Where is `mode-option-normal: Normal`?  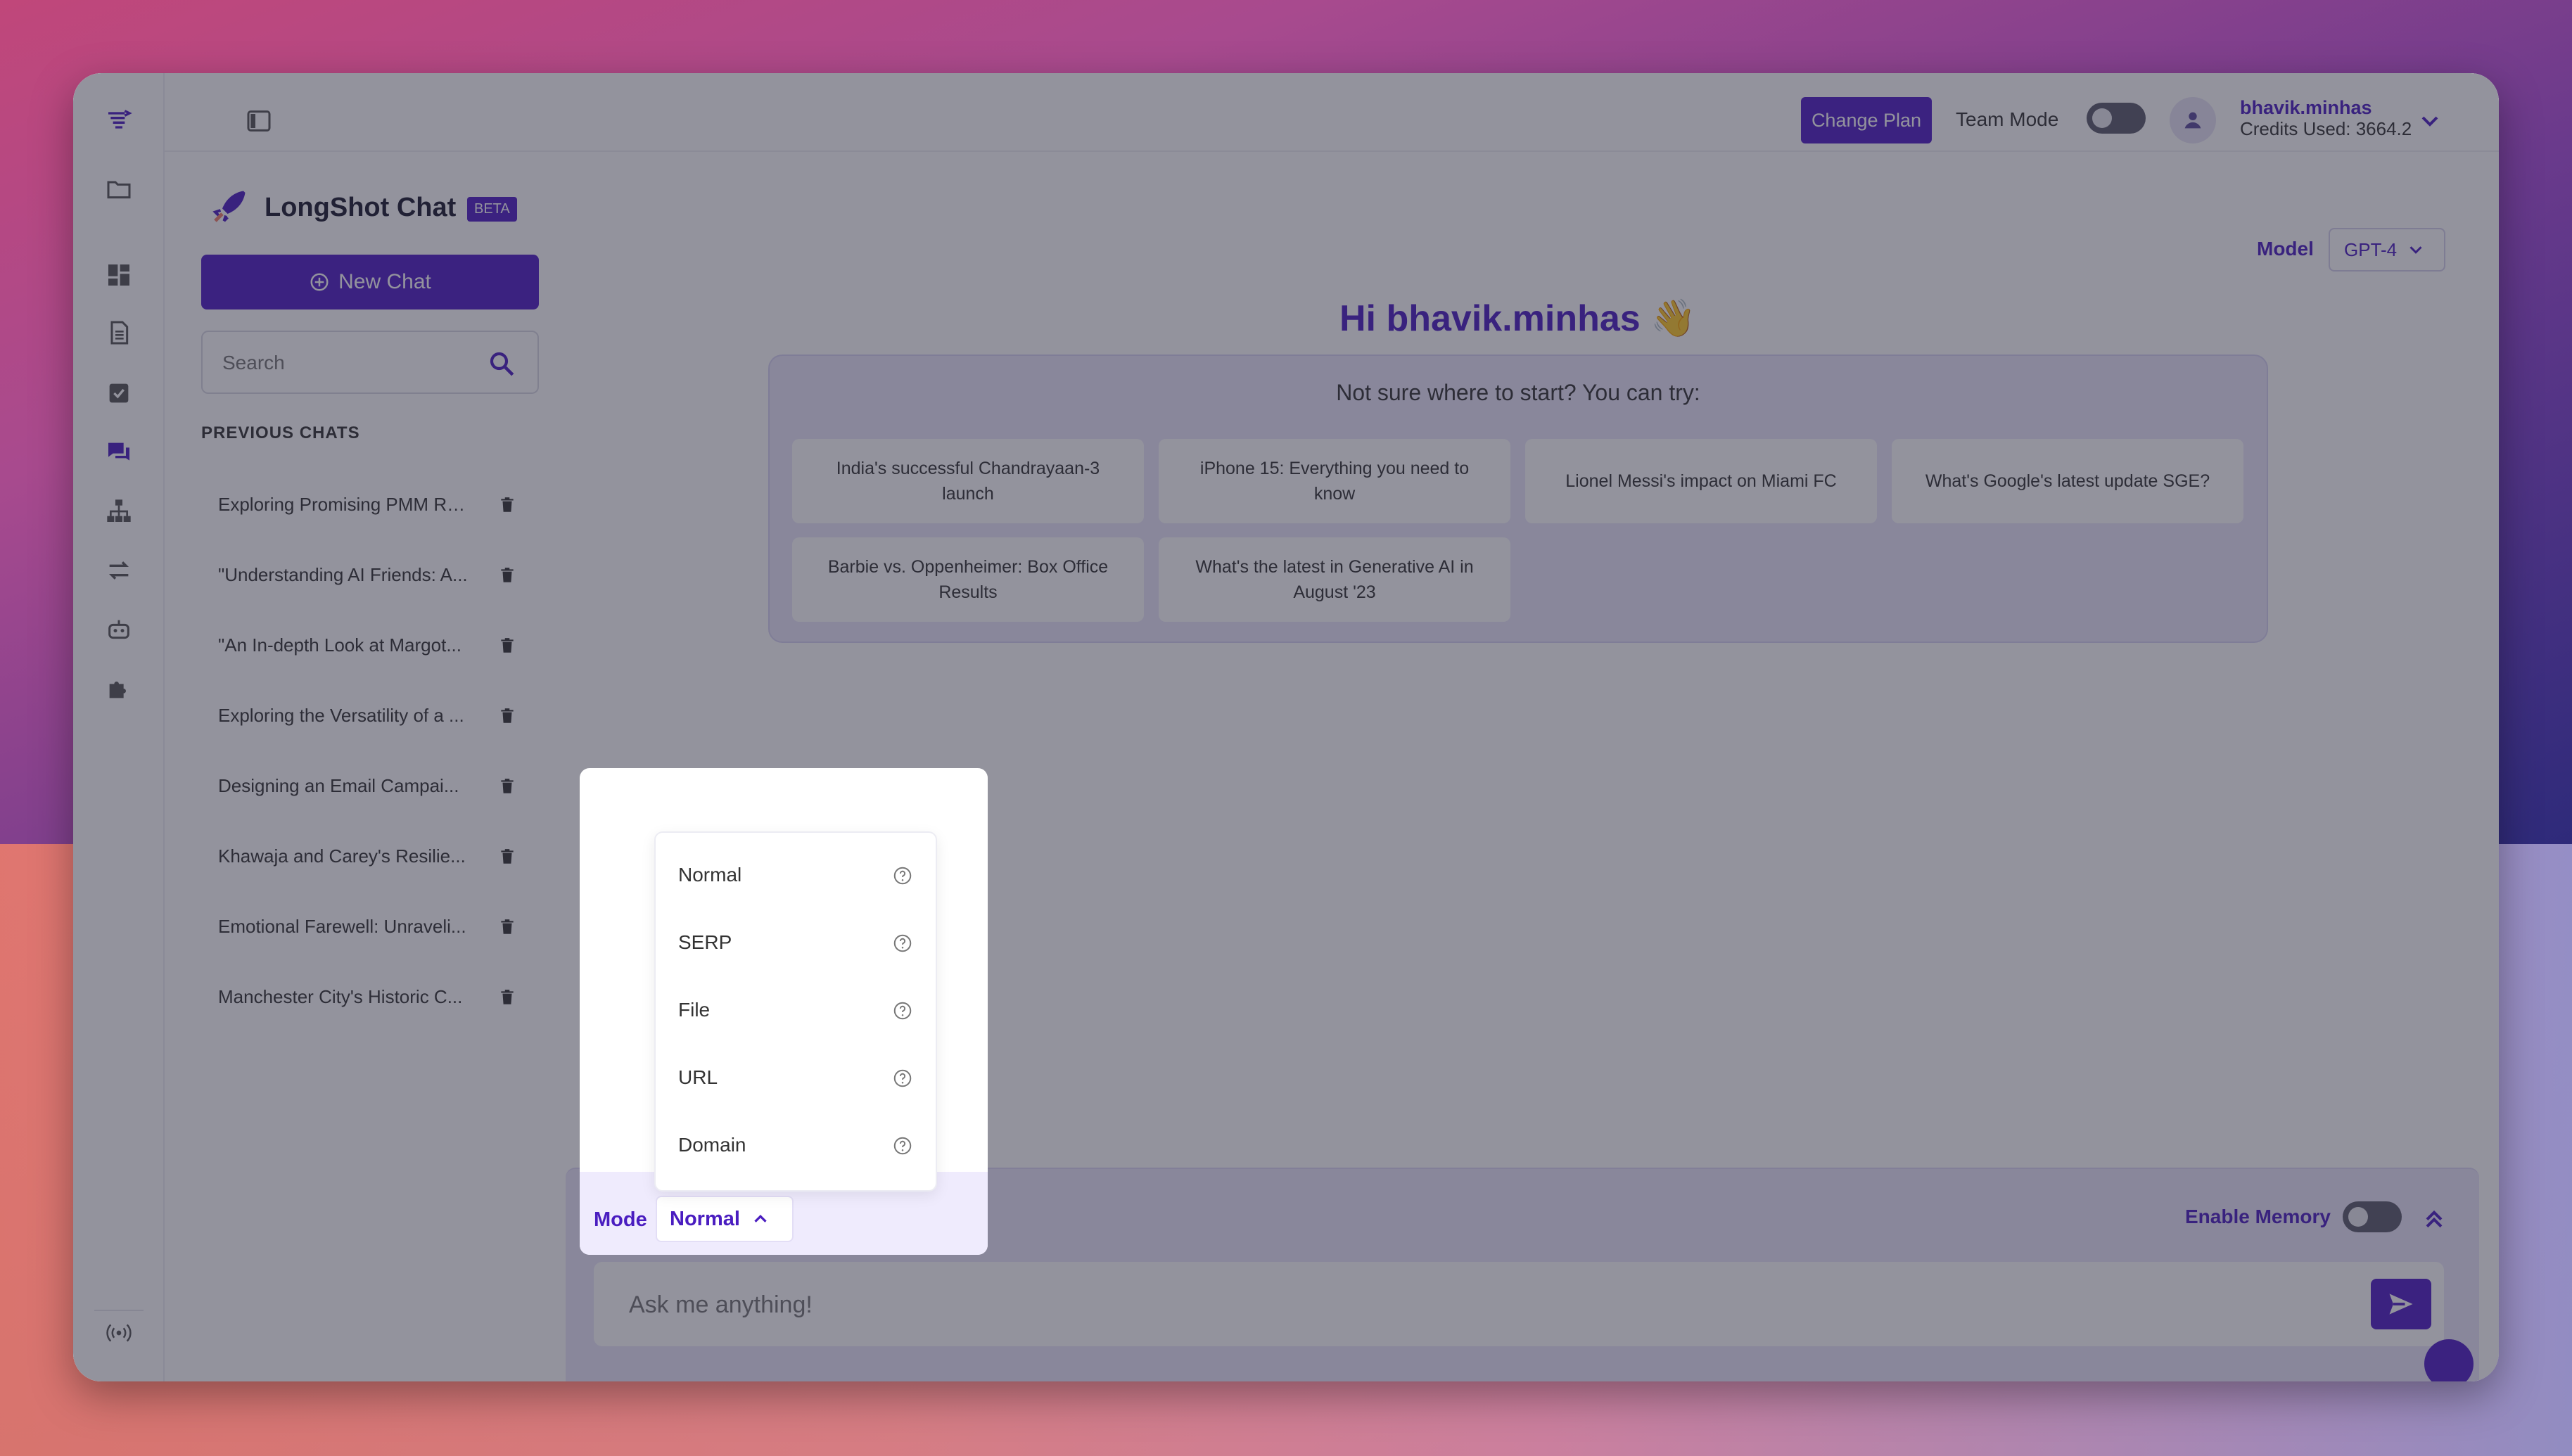 mode-option-normal: Normal is located at coordinates (796, 875).